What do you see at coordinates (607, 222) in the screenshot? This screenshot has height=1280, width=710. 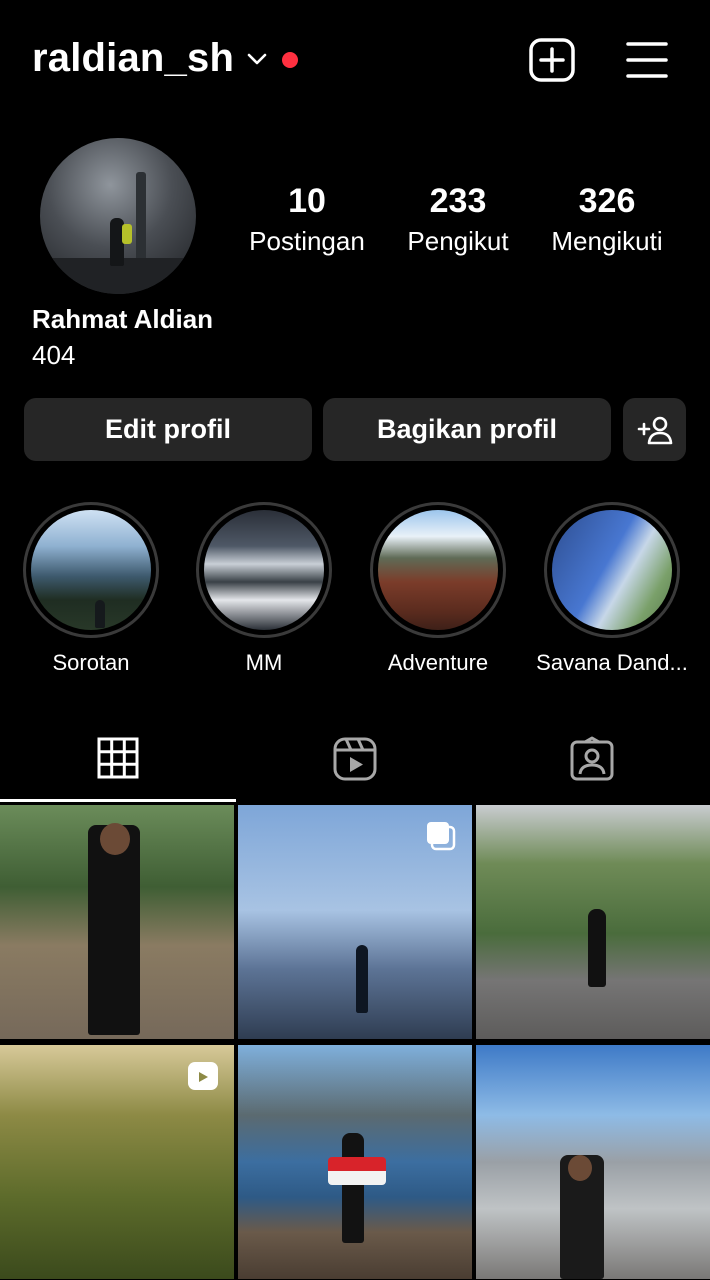 I see `stat-following: 326 Mengikuti` at bounding box center [607, 222].